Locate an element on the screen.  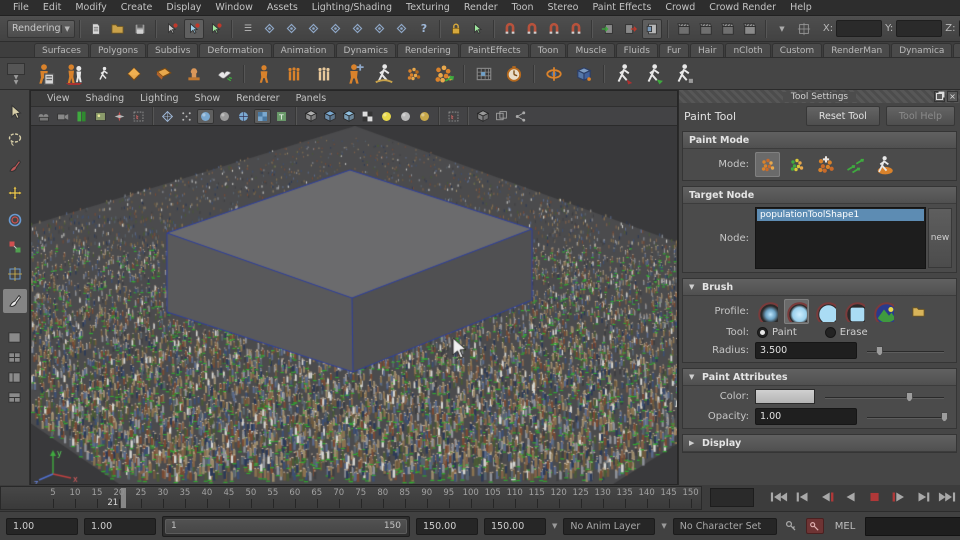
shelf-icon-crowd-variation is located at coordinates (324, 74).